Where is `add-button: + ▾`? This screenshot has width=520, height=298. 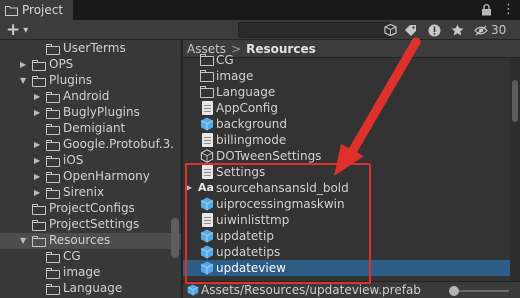 add-button: + ▾ is located at coordinates (17, 30).